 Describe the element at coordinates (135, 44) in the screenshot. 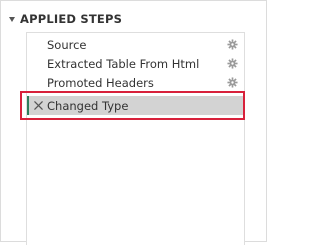

I see `step-source: Source` at that location.